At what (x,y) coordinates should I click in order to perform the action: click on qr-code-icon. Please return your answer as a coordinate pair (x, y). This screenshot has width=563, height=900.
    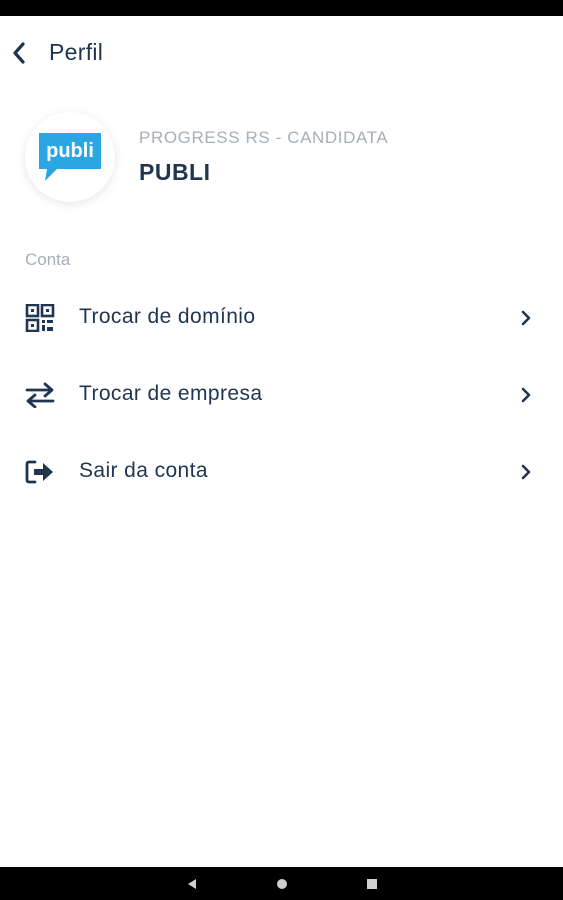
    Looking at the image, I should click on (40, 318).